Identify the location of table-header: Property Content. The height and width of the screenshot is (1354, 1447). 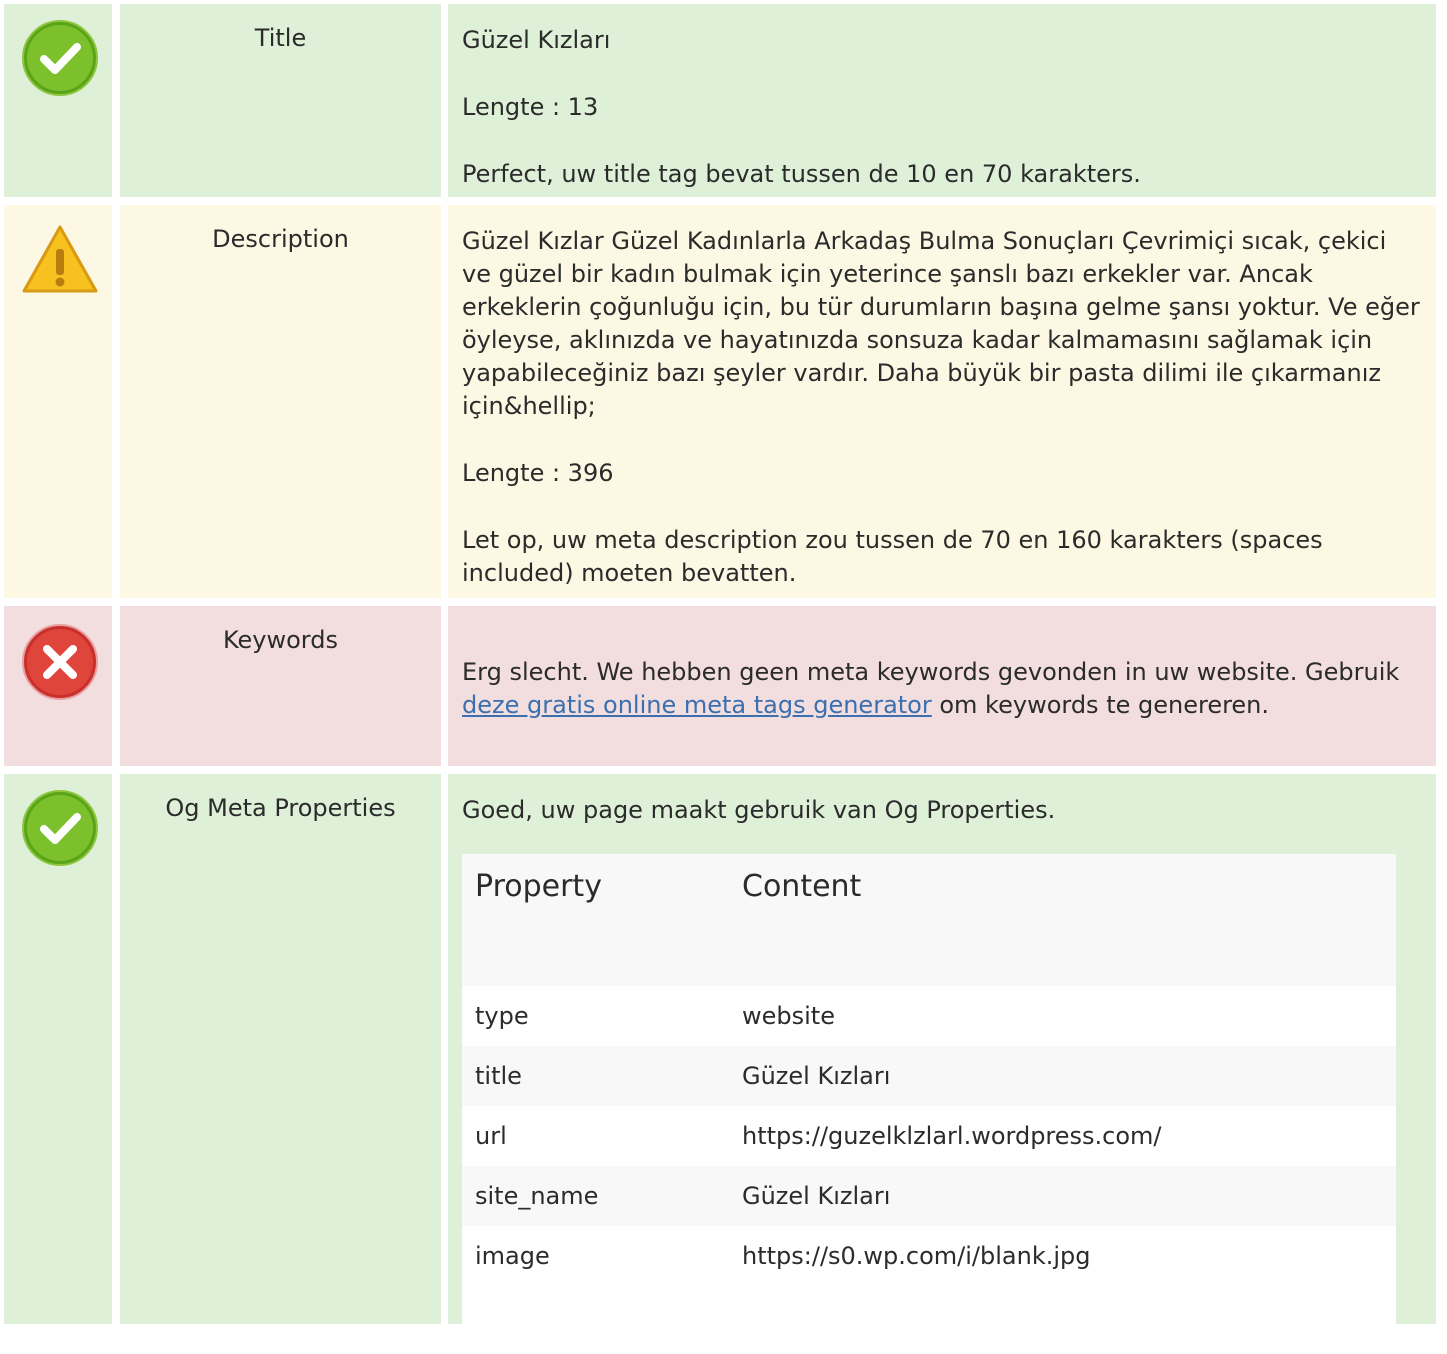
(929, 920).